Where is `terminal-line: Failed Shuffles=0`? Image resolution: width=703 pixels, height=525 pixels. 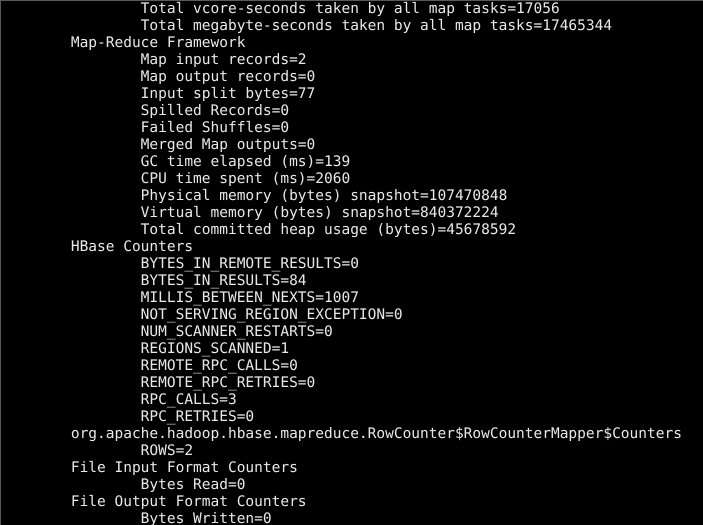 terminal-line: Failed Shuffles=0 is located at coordinates (145, 128).